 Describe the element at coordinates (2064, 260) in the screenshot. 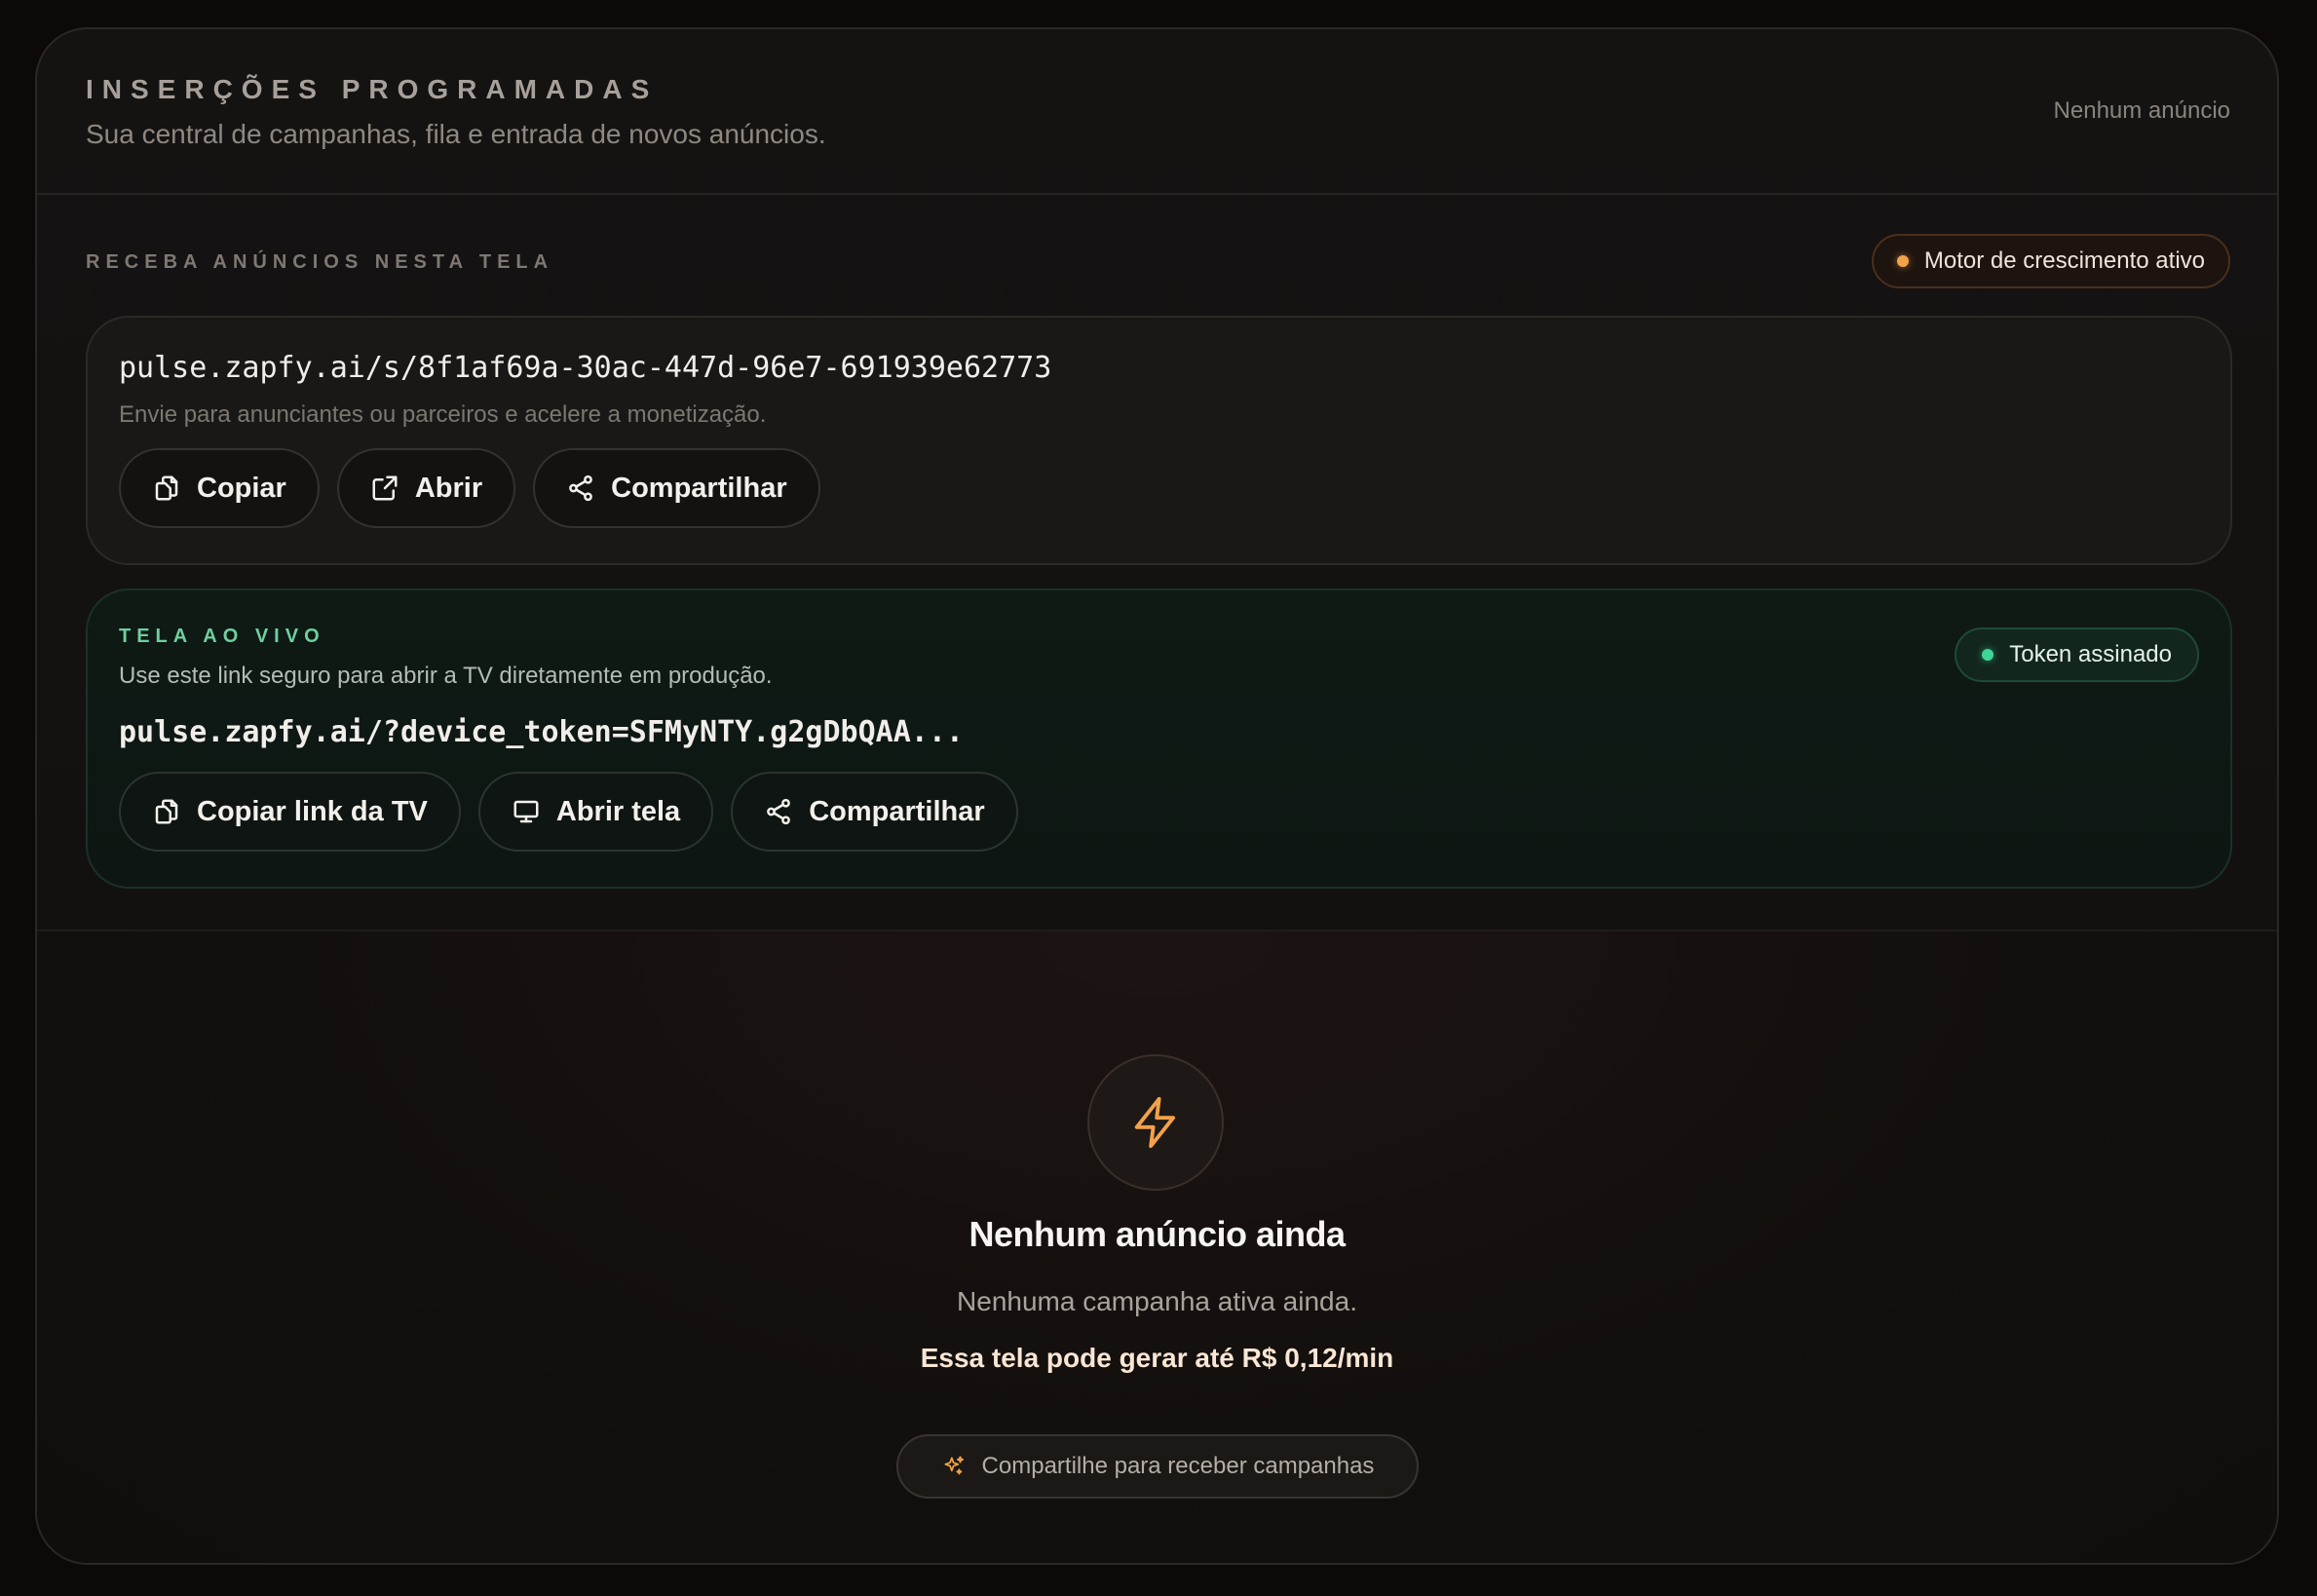

I see `growth-badge-label: Motor de crescimento ativo` at that location.